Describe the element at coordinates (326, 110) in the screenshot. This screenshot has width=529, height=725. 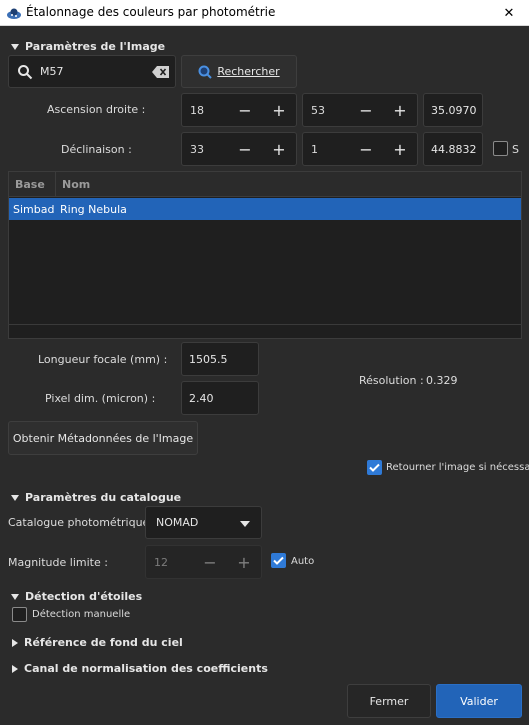
I see `ra-minutes-value: 53` at that location.